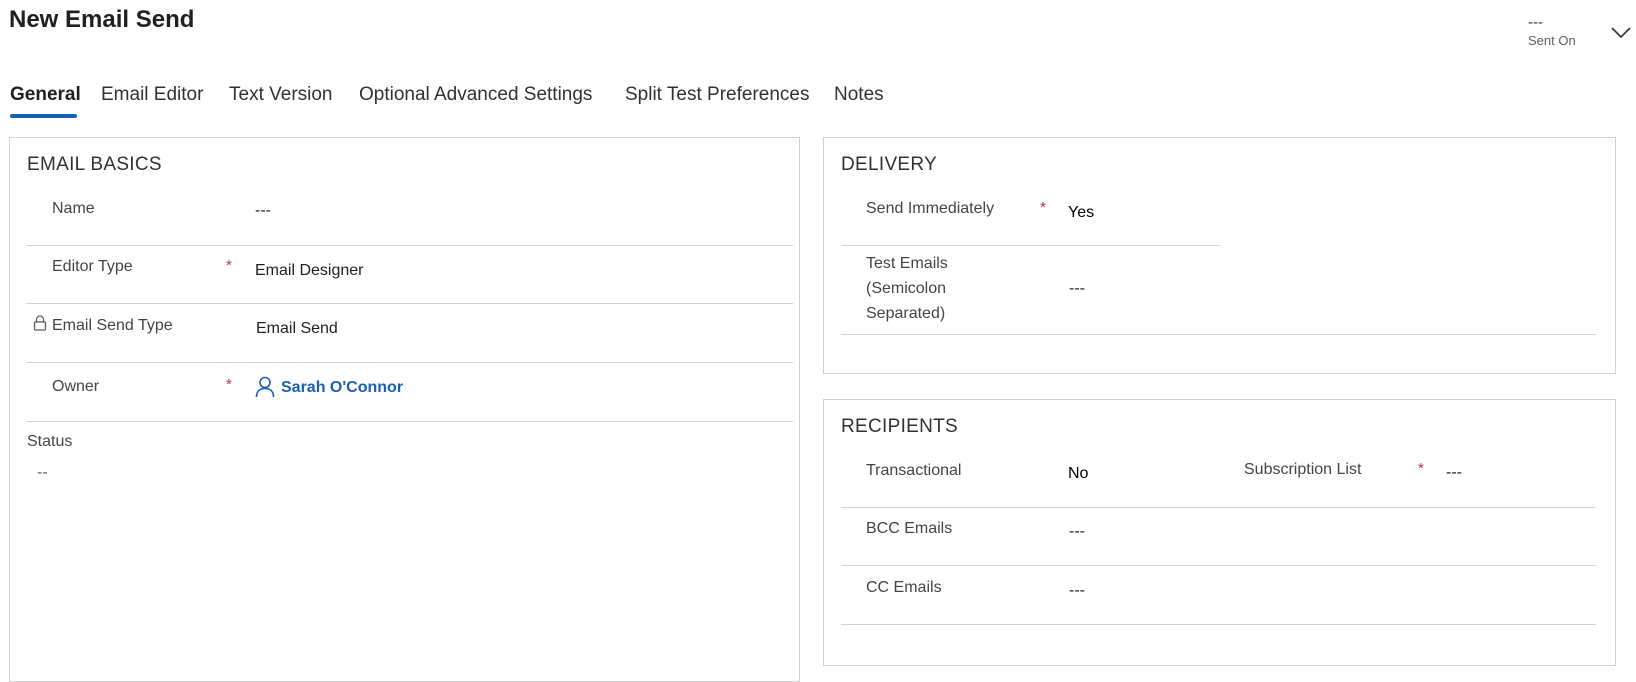  What do you see at coordinates (1077, 532) in the screenshot?
I see `bcc-emails-field: ---` at bounding box center [1077, 532].